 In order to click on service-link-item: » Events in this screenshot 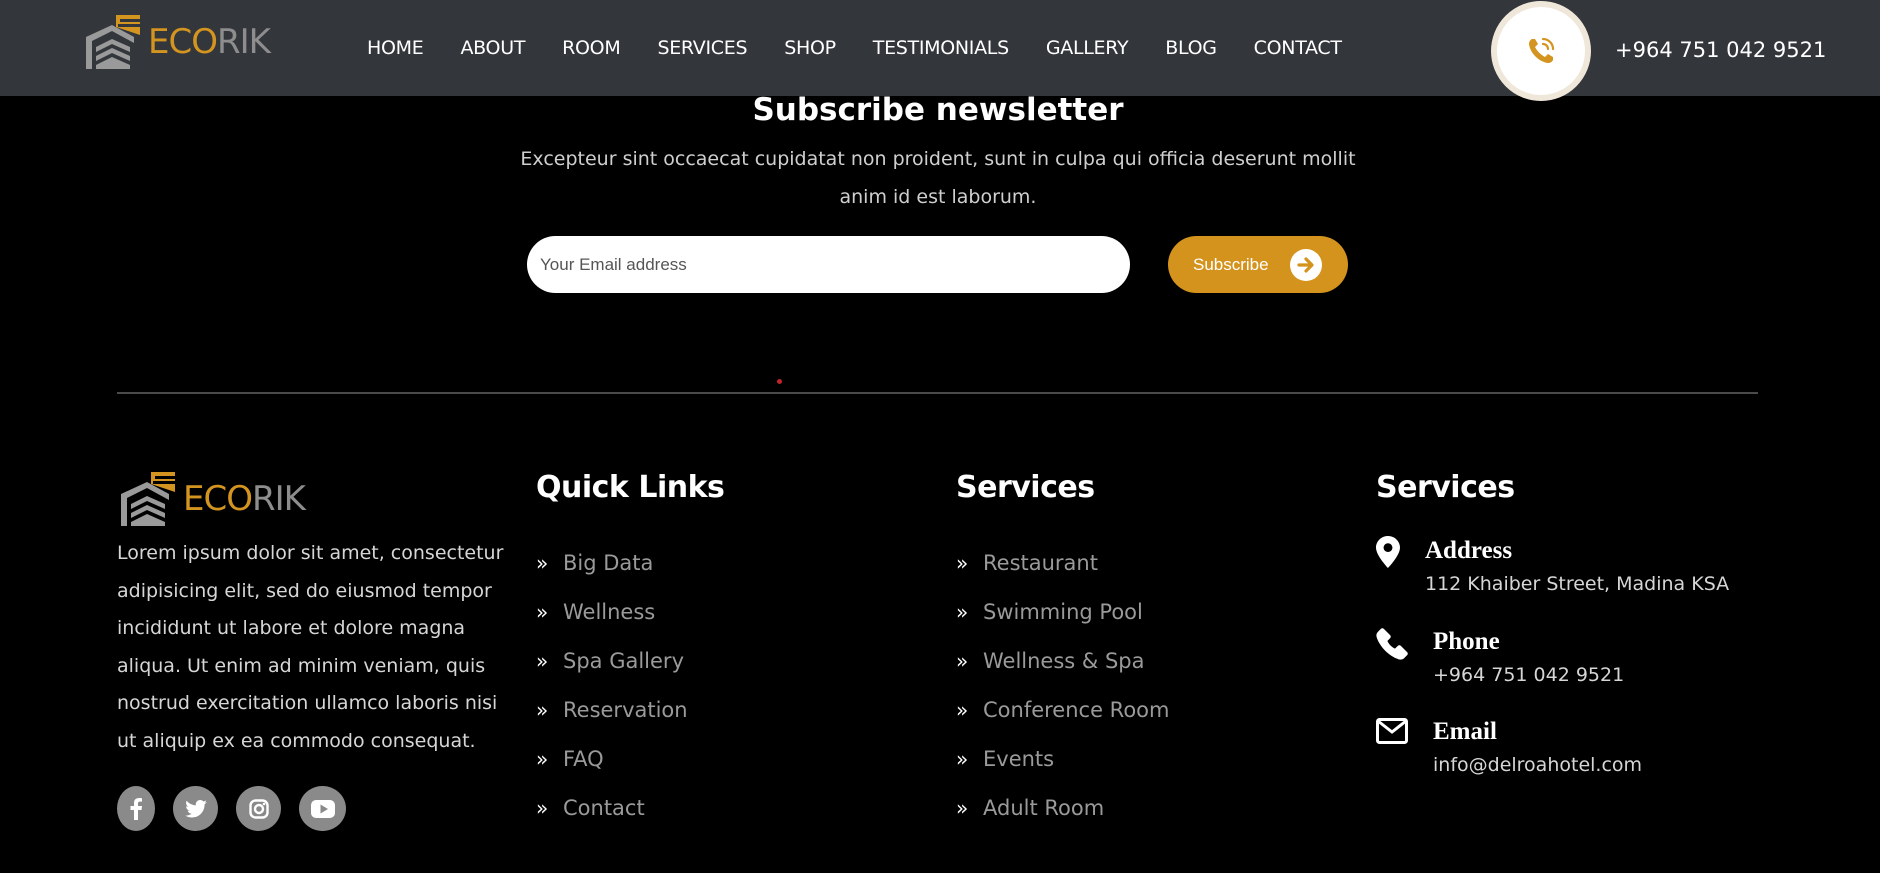, I will do `click(1062, 758)`.